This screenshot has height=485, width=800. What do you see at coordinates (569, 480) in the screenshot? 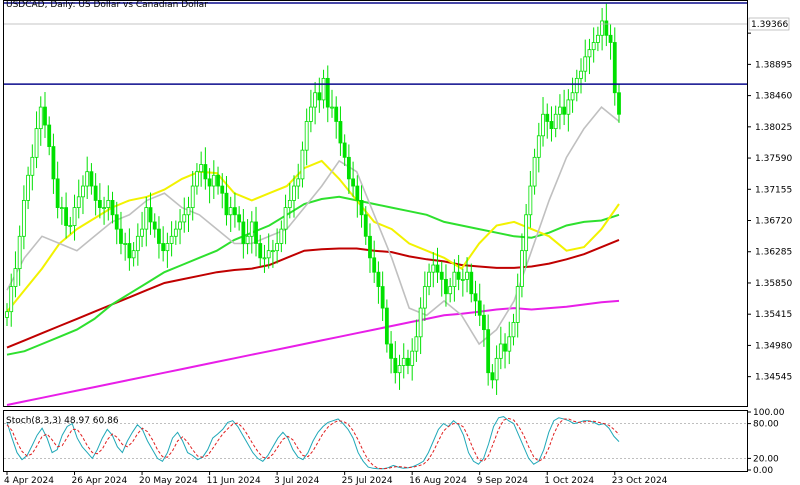
I see `x-tick-label: 1 Oct 2024` at bounding box center [569, 480].